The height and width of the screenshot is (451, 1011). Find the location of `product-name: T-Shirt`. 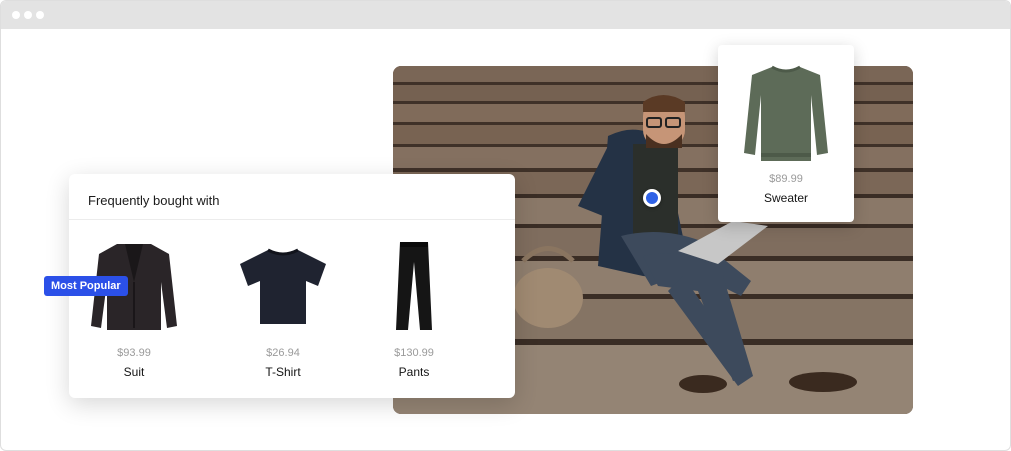

product-name: T-Shirt is located at coordinates (283, 372).